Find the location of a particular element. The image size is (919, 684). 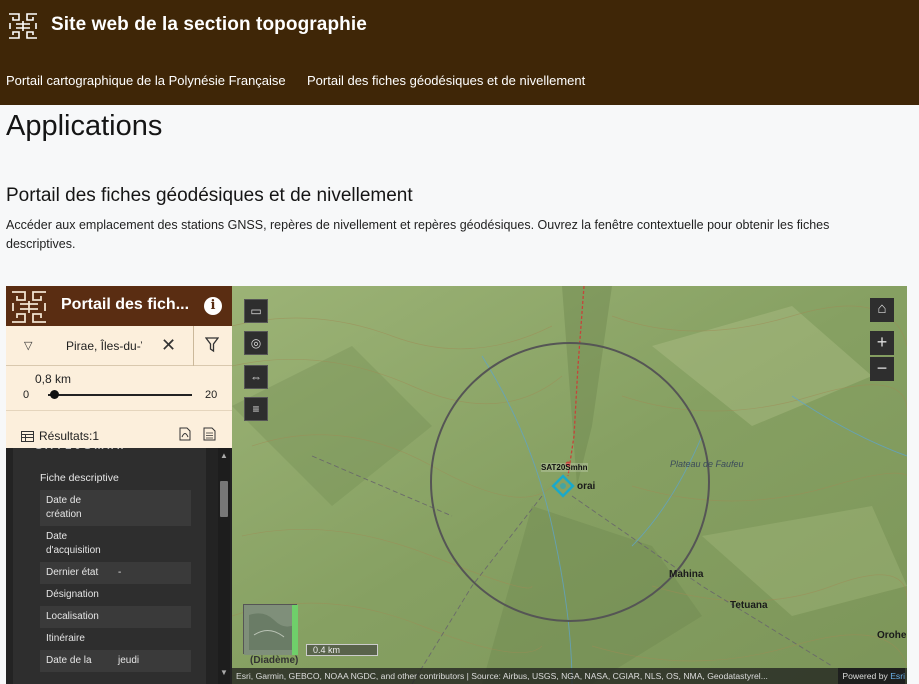

slider-min-label: 0 is located at coordinates (26, 395).